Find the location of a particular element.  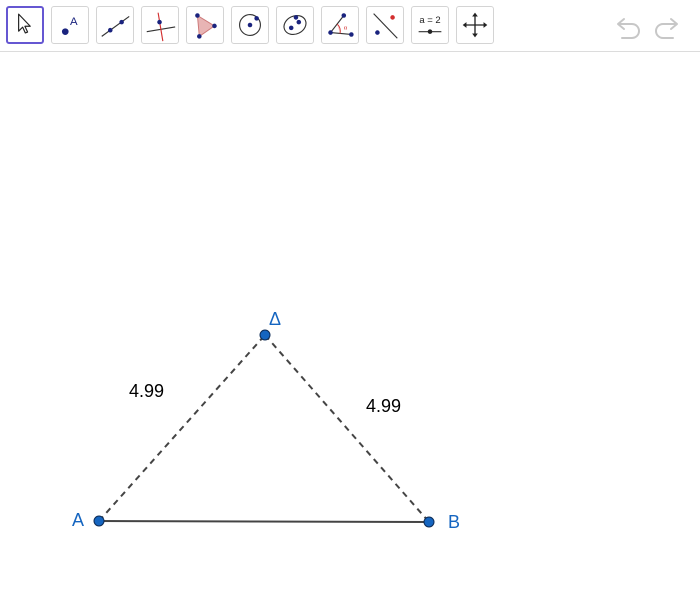

reflect-tool-button is located at coordinates (385, 25).